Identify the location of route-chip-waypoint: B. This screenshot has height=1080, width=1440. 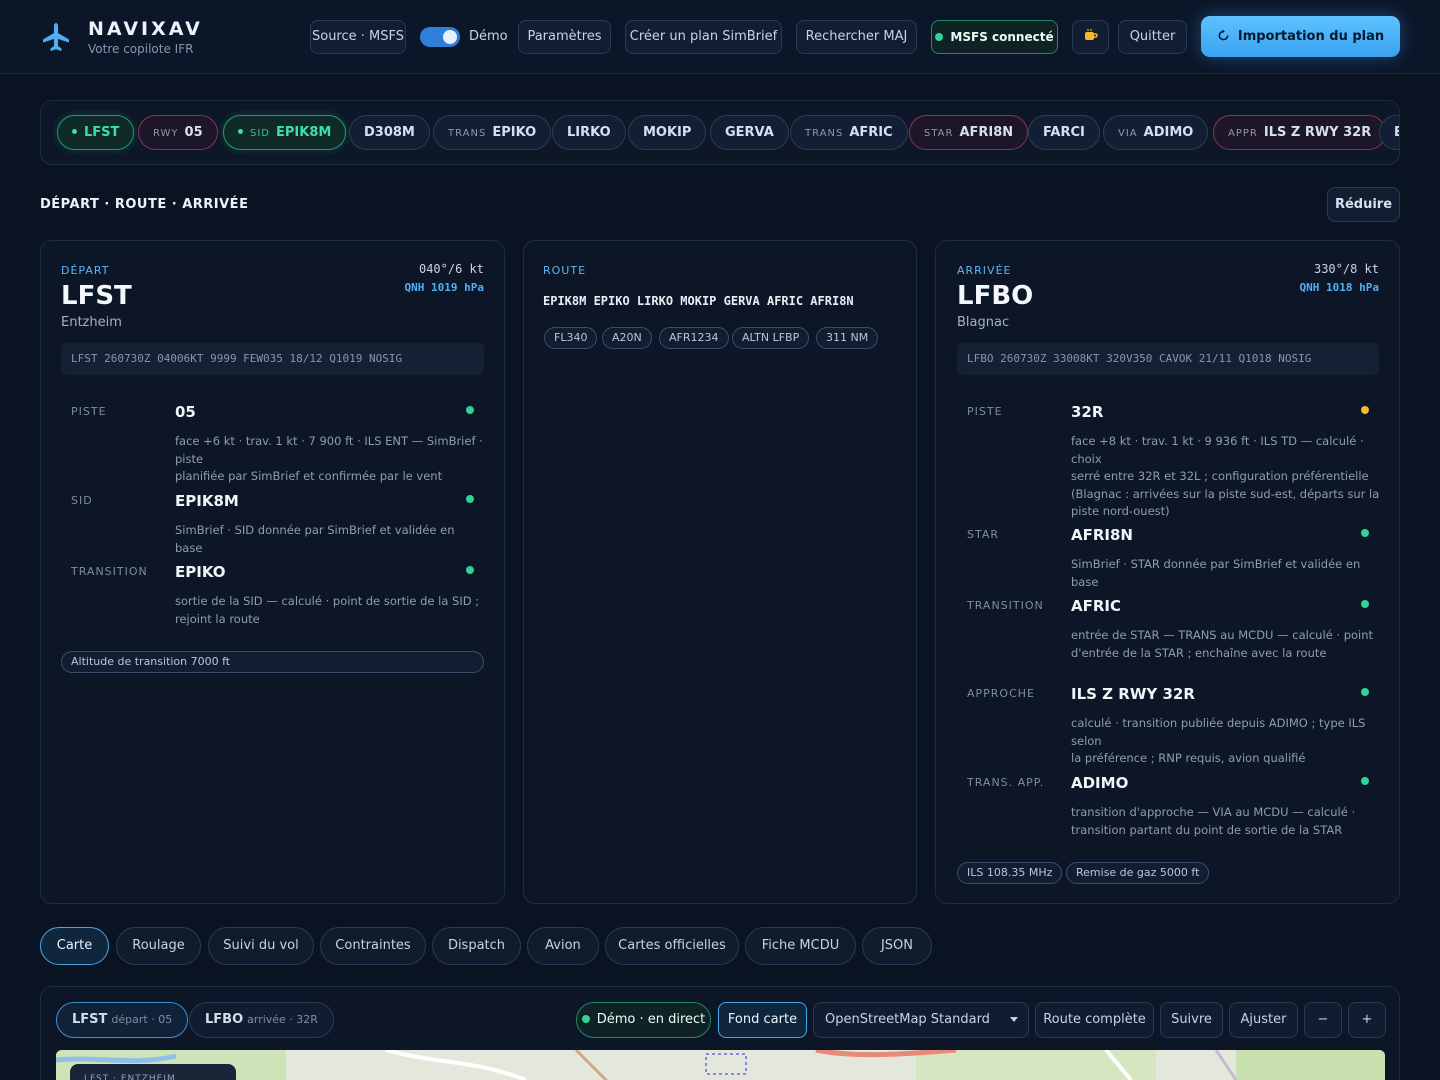
(1389, 132).